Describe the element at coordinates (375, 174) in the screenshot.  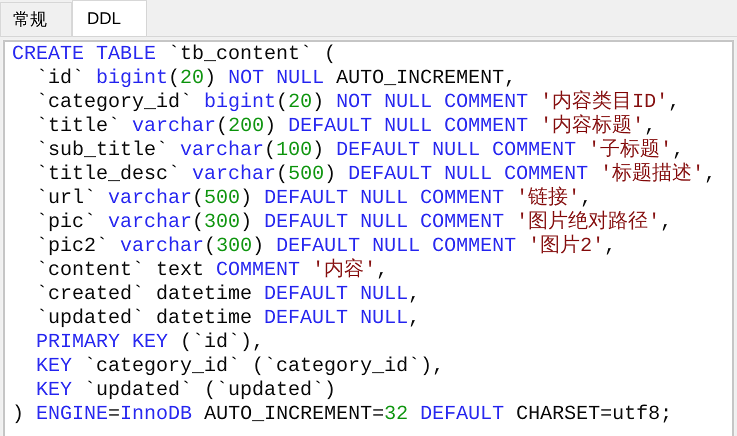
I see `code-line: `title_desc` varchar(500) DEFAULT NULL COMMENT '标题描述',` at that location.